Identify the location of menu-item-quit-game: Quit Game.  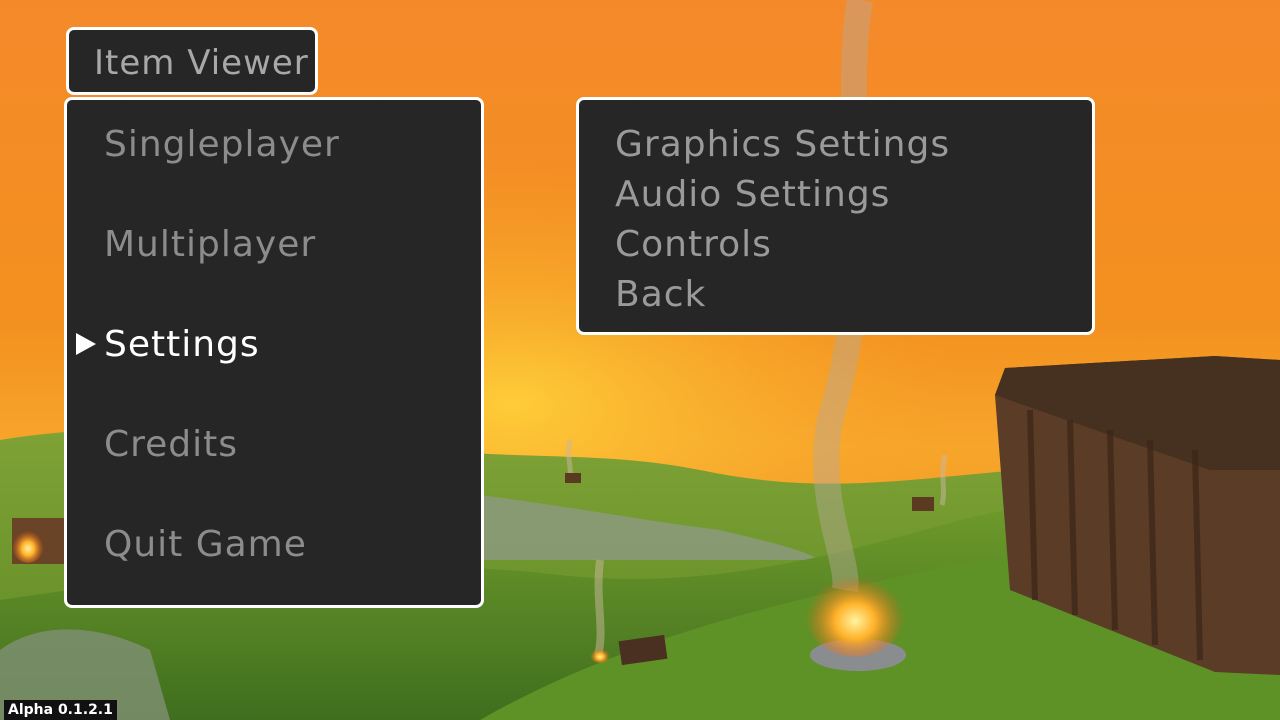
(205, 544).